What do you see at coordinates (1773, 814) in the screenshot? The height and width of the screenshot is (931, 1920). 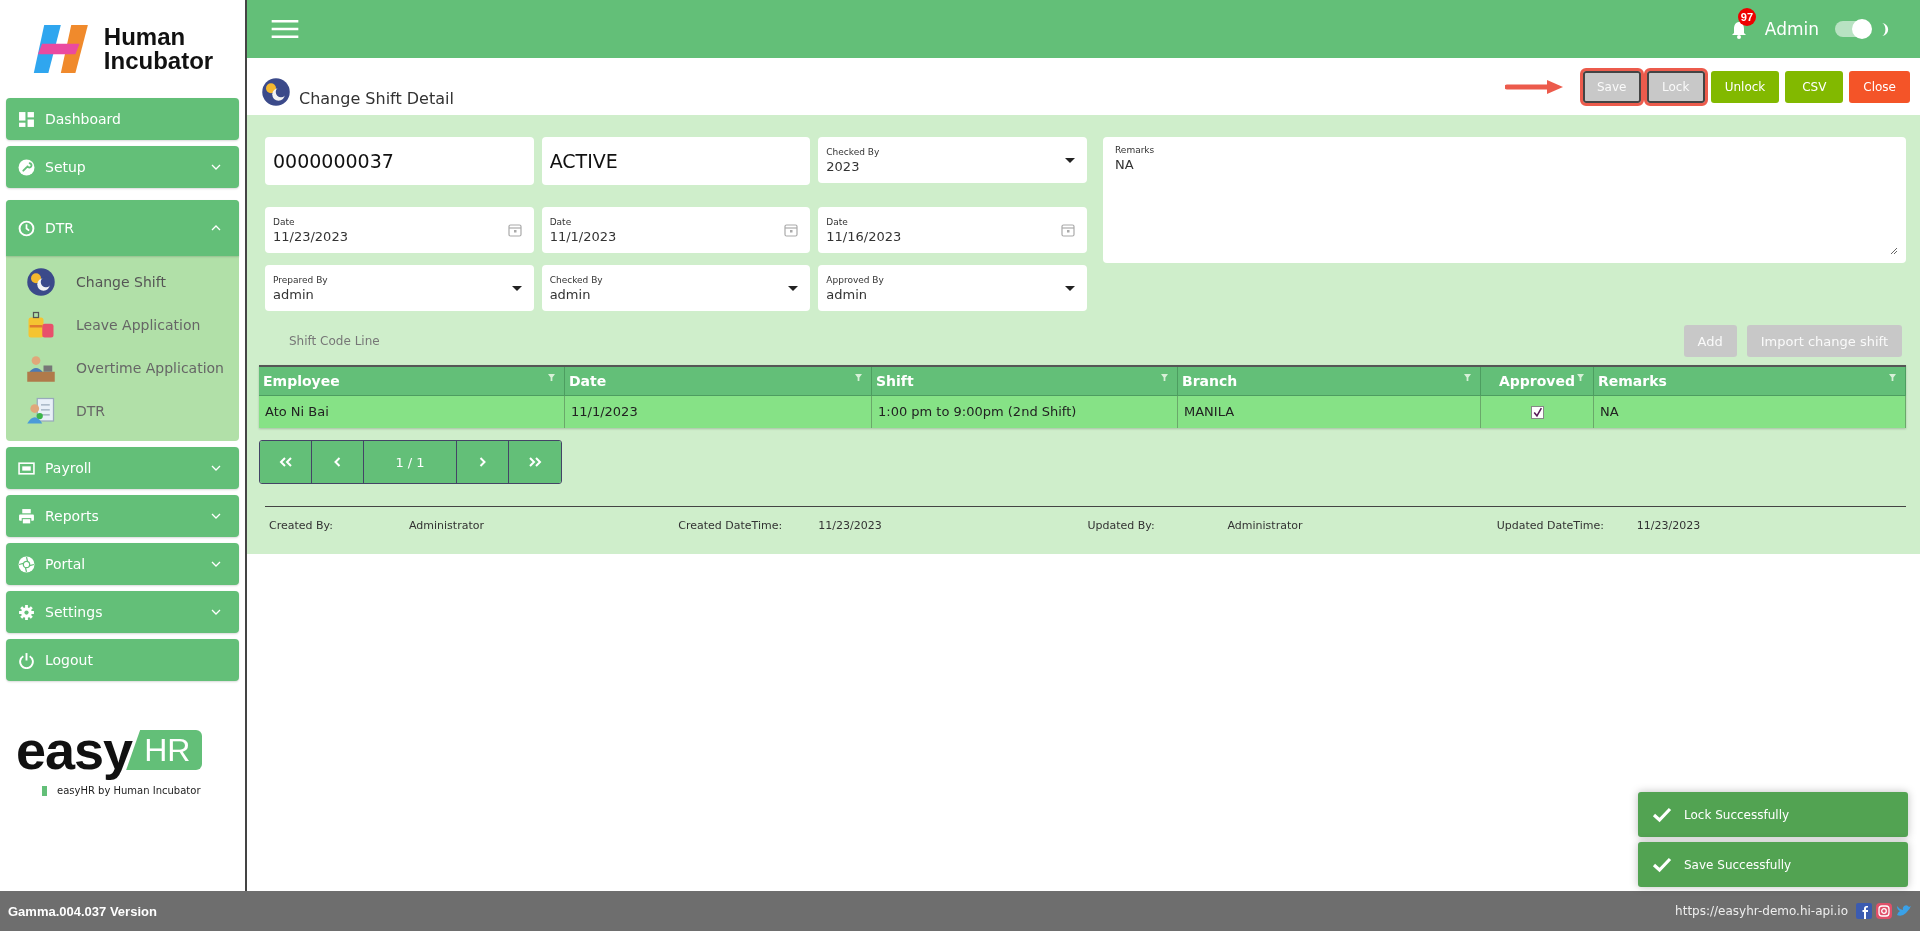 I see `success-toast: Lock Successfully` at bounding box center [1773, 814].